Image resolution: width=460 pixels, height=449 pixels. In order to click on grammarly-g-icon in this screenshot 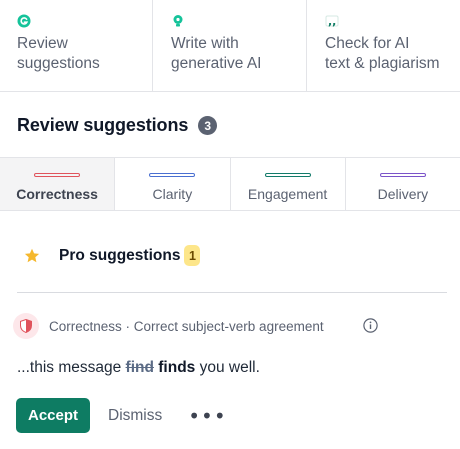, I will do `click(24, 21)`.